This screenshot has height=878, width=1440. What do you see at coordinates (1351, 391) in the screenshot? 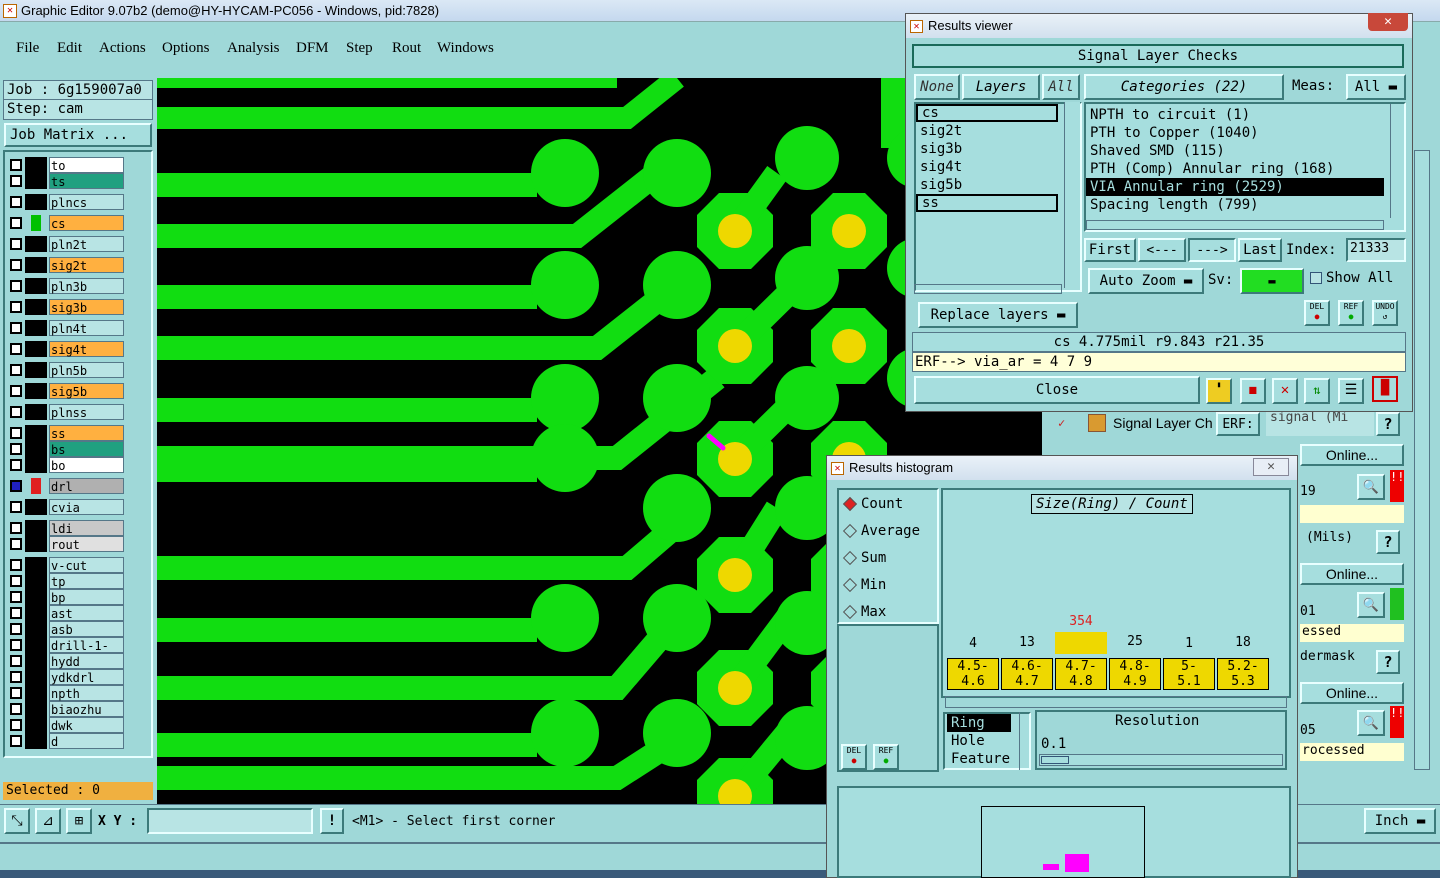
I see `notes-icon: ☰` at bounding box center [1351, 391].